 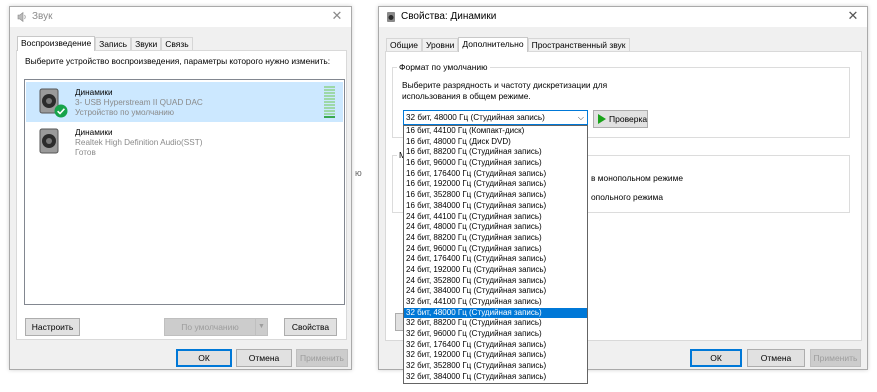 I want to click on tab-sounds: Звуки, so click(x=146, y=44).